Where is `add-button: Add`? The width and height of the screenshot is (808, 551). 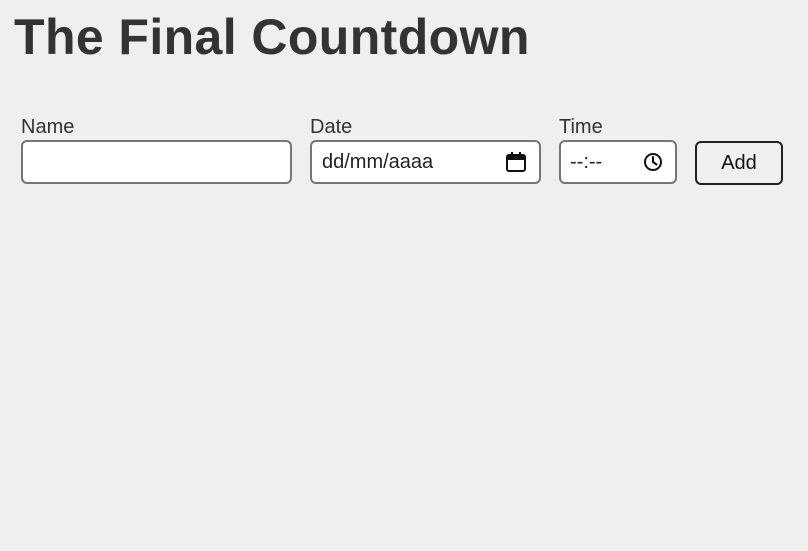 add-button: Add is located at coordinates (739, 163).